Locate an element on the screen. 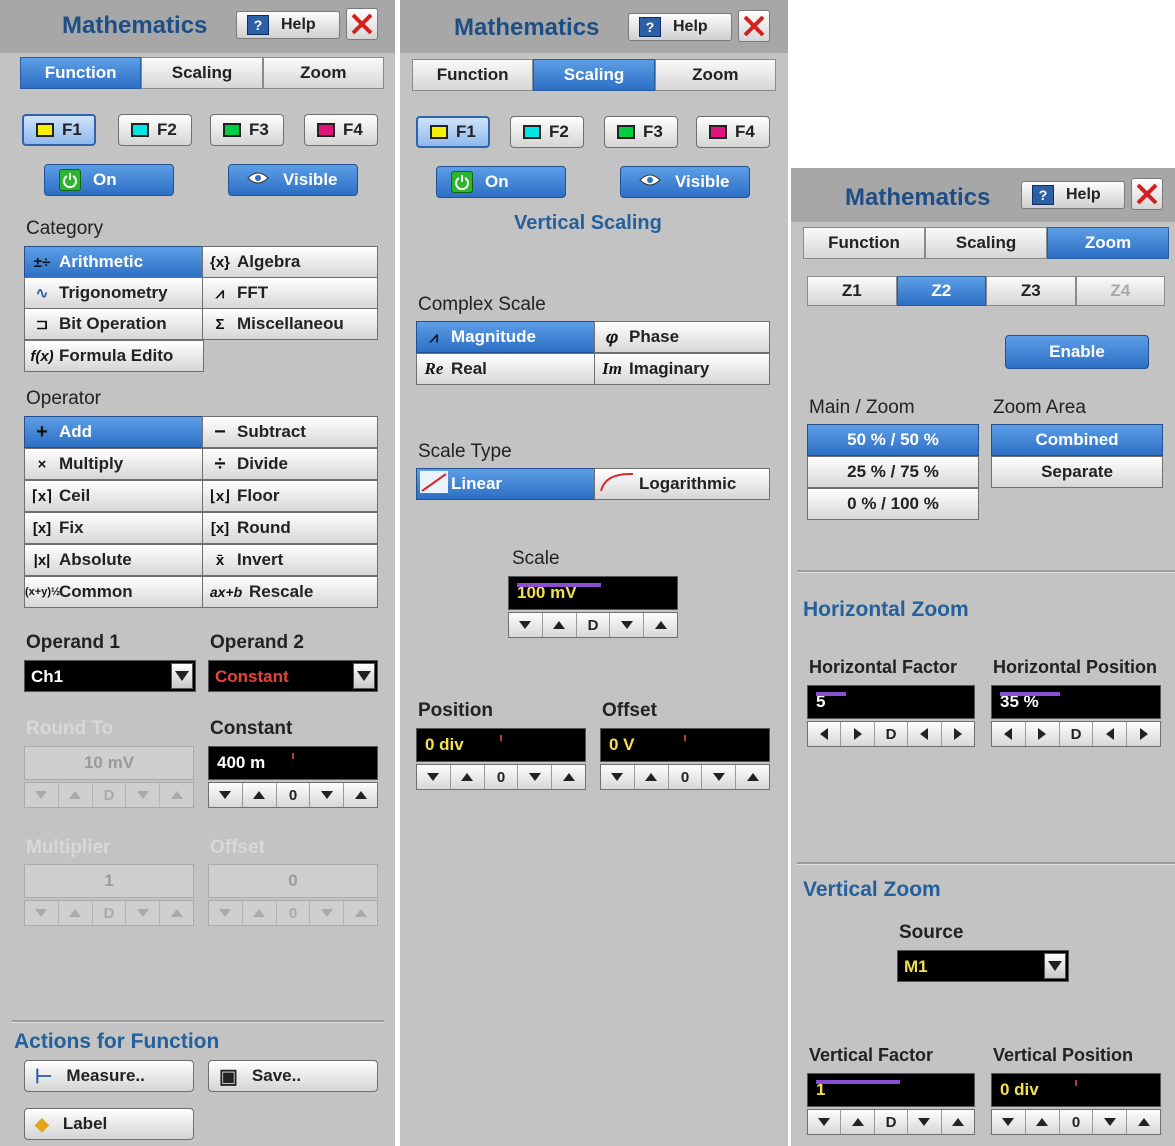 The width and height of the screenshot is (1175, 1146). scale-field: 100 mV is located at coordinates (593, 593).